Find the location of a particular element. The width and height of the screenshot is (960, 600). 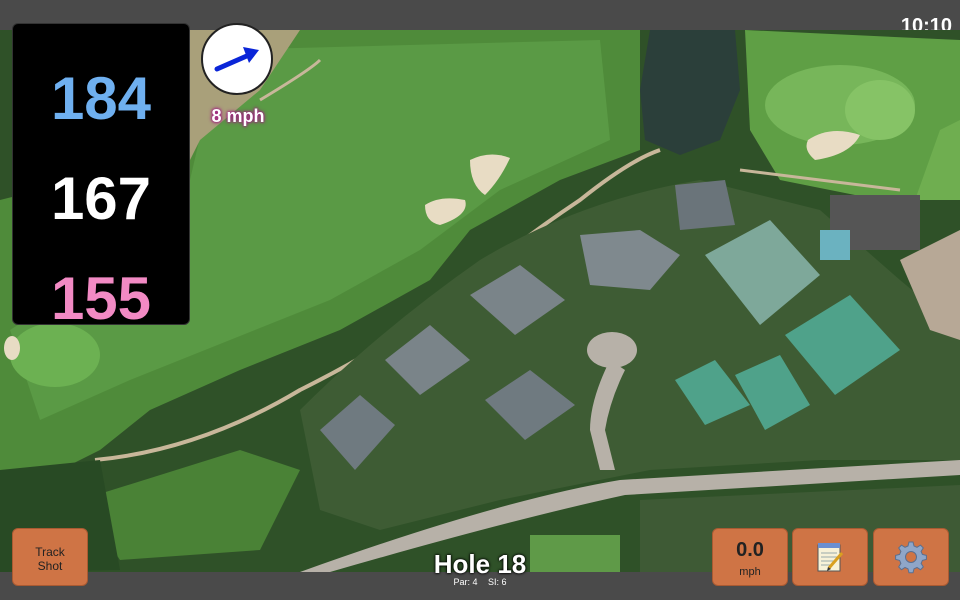

notes-button is located at coordinates (830, 557).